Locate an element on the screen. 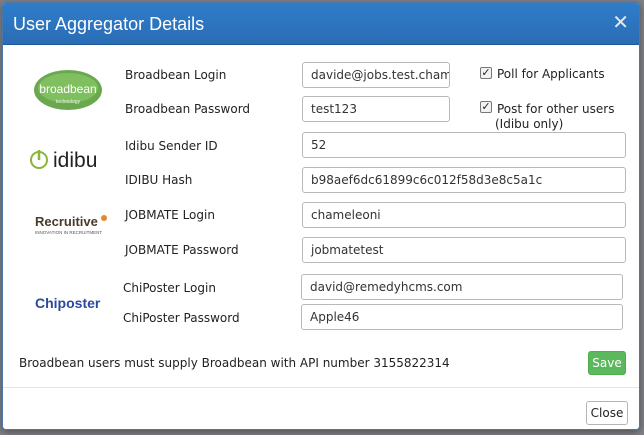 This screenshot has width=644, height=435. recruitive-logo-text: Recruitive is located at coordinates (66, 221).